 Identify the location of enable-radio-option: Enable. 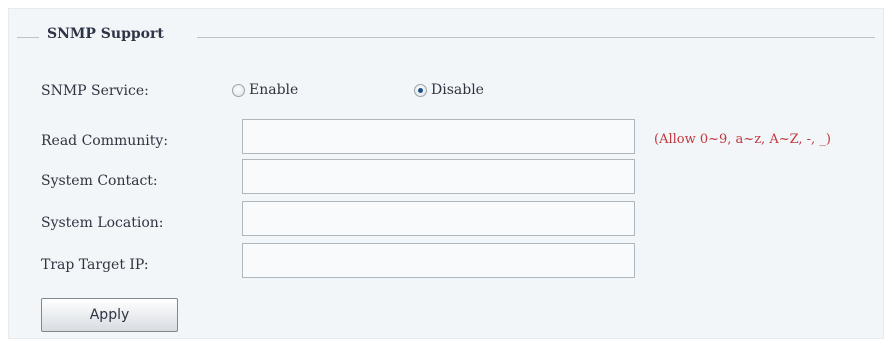
(265, 90).